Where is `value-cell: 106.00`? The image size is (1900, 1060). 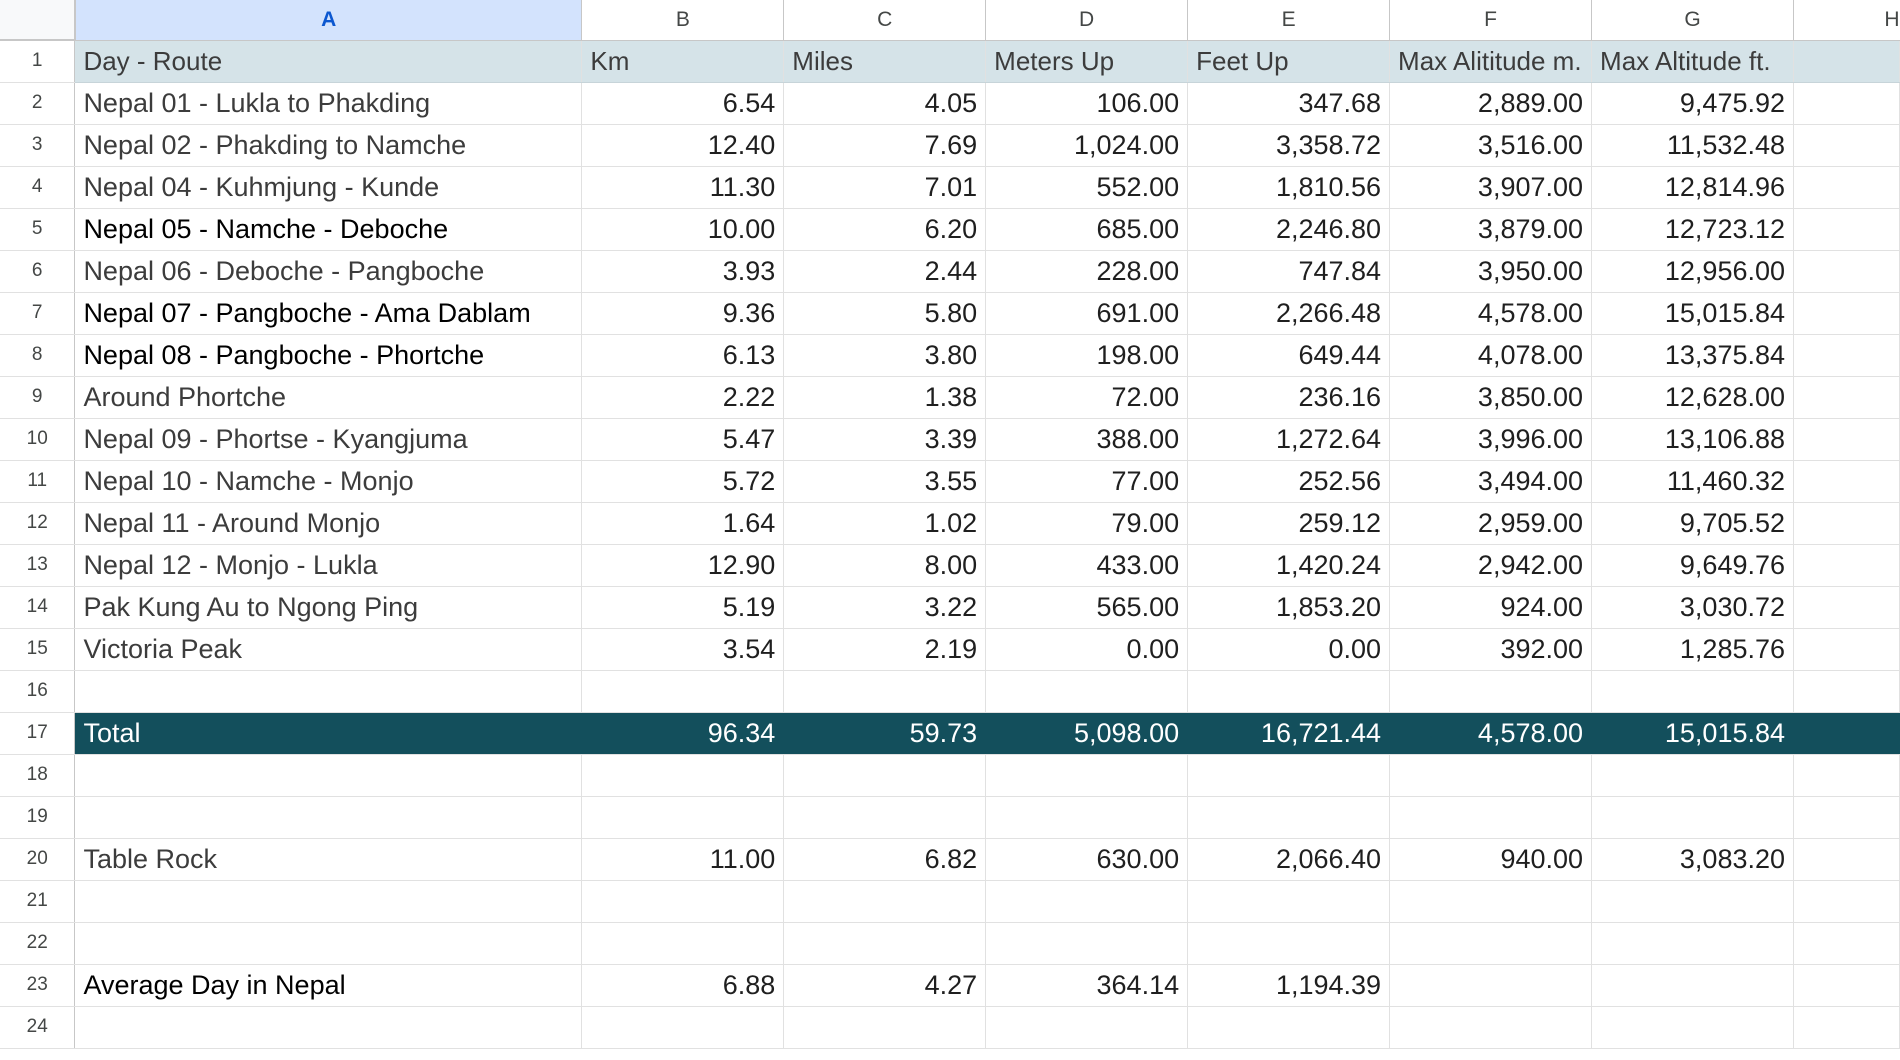 value-cell: 106.00 is located at coordinates (1087, 103).